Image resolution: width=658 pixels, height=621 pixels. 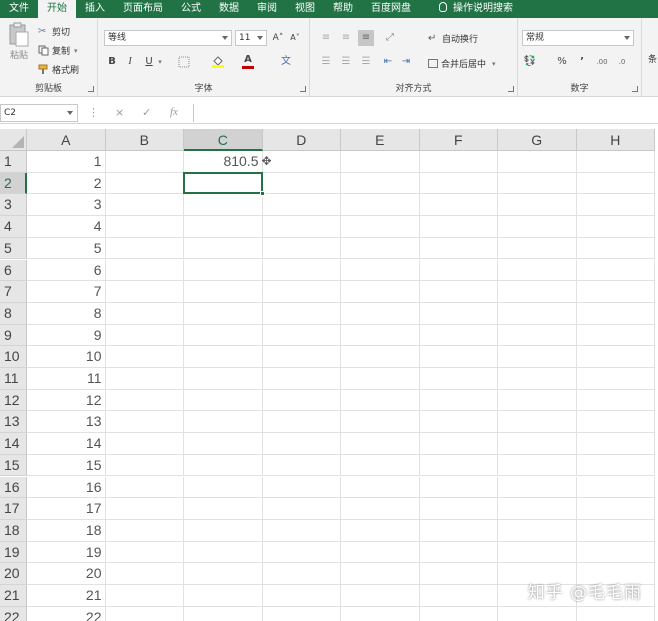 What do you see at coordinates (602, 62) in the screenshot?
I see `increase-decimal-button: .00` at bounding box center [602, 62].